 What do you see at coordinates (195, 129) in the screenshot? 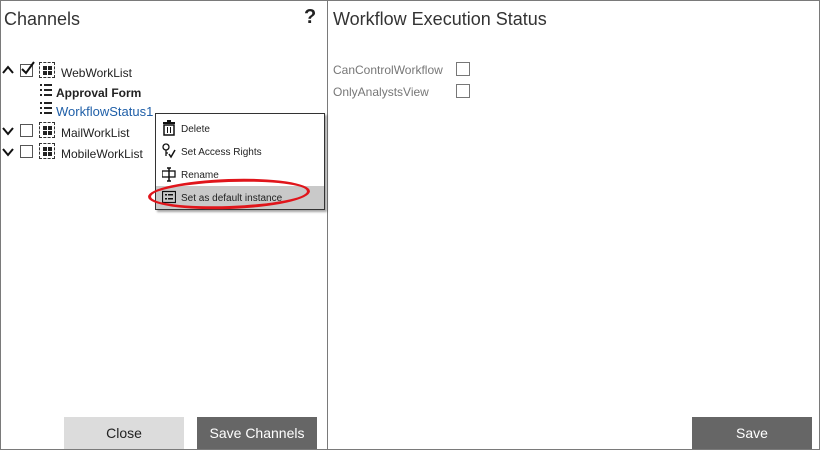
I see `menu-item-label: Delete` at bounding box center [195, 129].